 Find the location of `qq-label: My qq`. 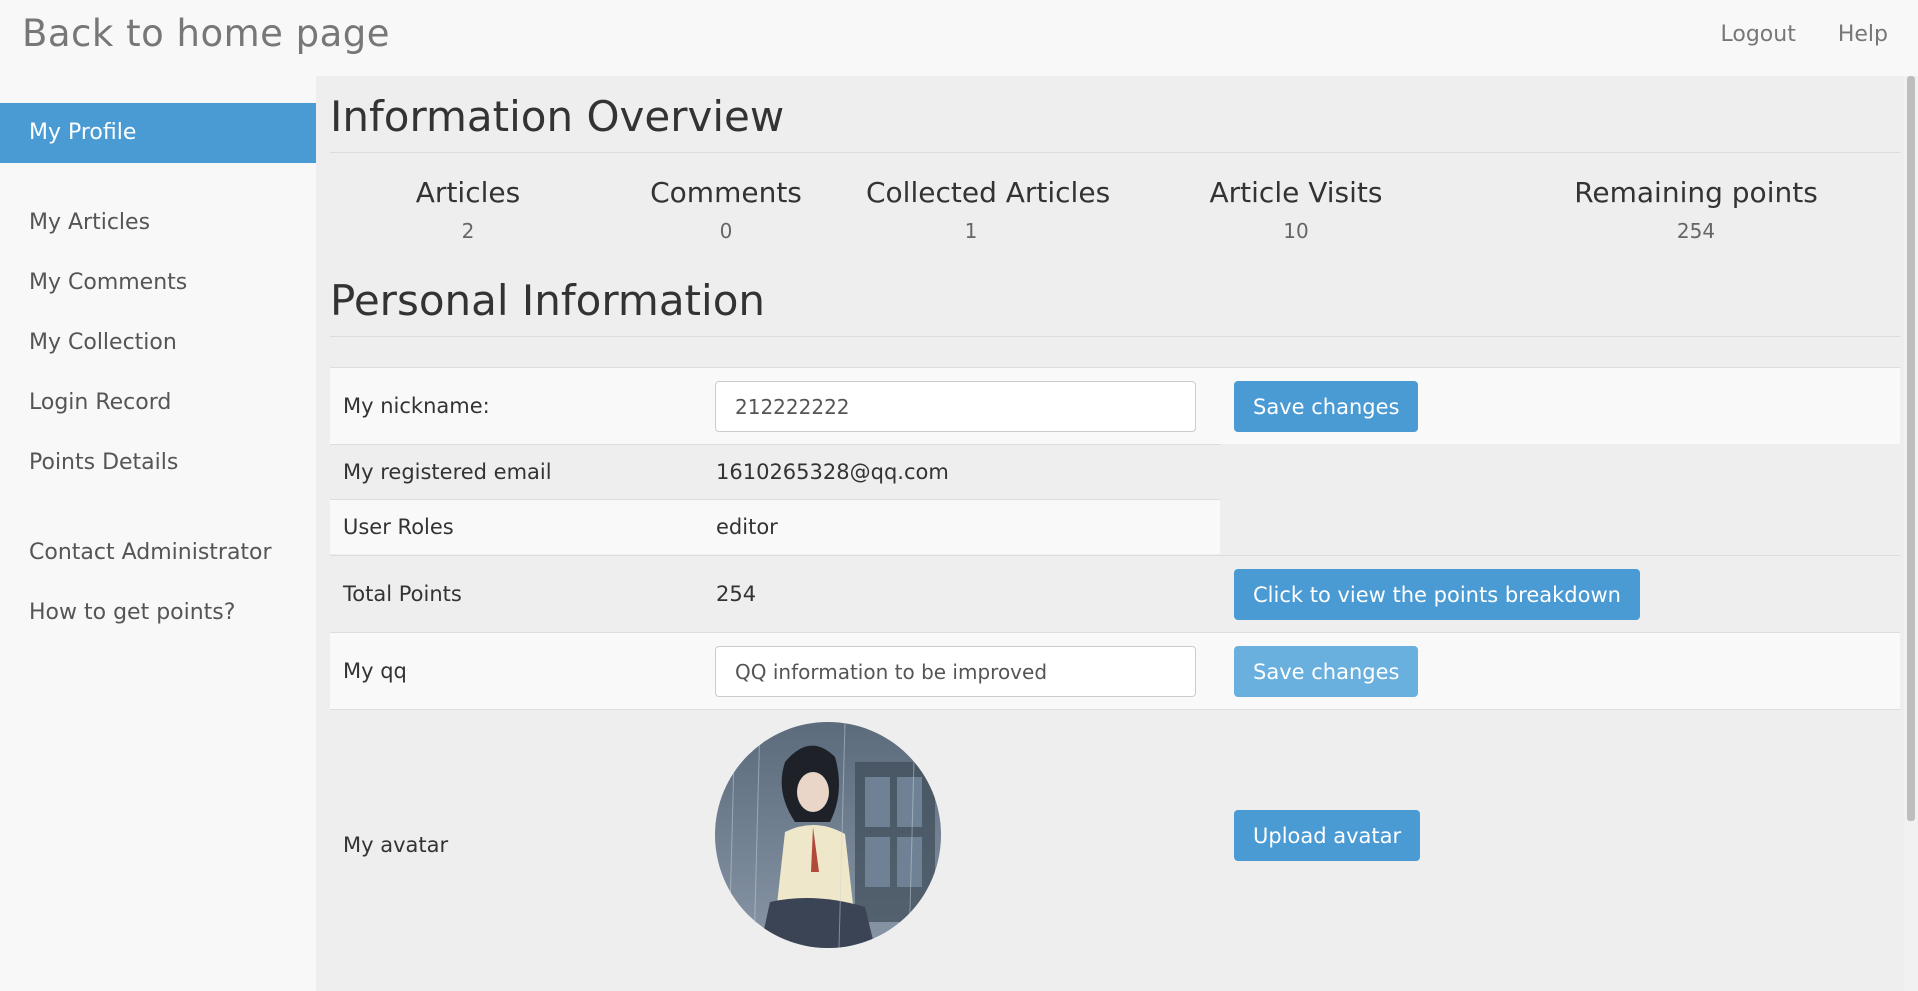

qq-label: My qq is located at coordinates (375, 671).